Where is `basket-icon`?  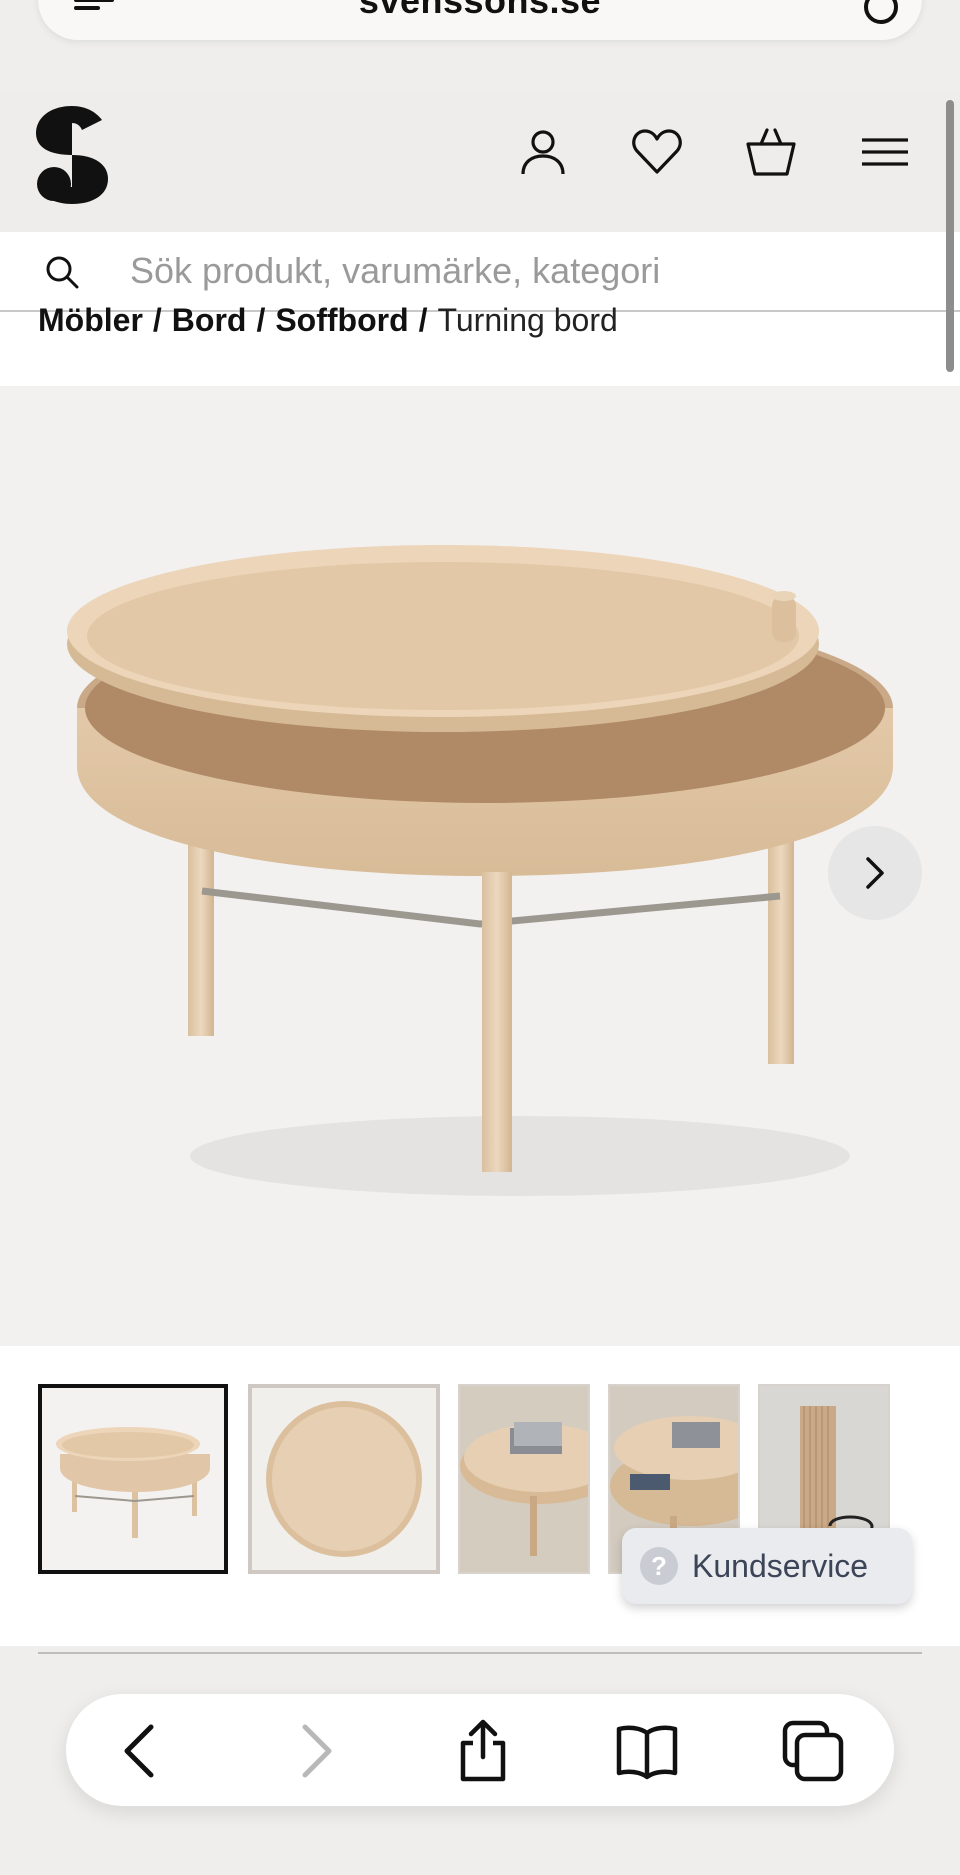
basket-icon is located at coordinates (771, 152).